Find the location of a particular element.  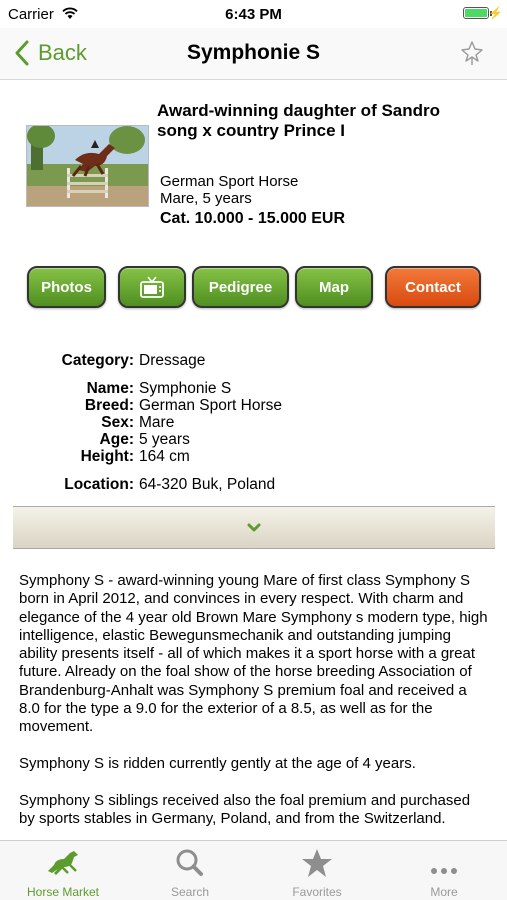

tab-label: More is located at coordinates (444, 892).